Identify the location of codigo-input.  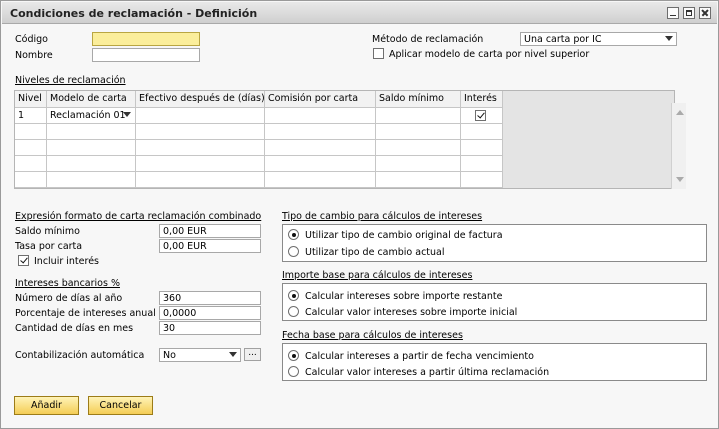
(146, 39).